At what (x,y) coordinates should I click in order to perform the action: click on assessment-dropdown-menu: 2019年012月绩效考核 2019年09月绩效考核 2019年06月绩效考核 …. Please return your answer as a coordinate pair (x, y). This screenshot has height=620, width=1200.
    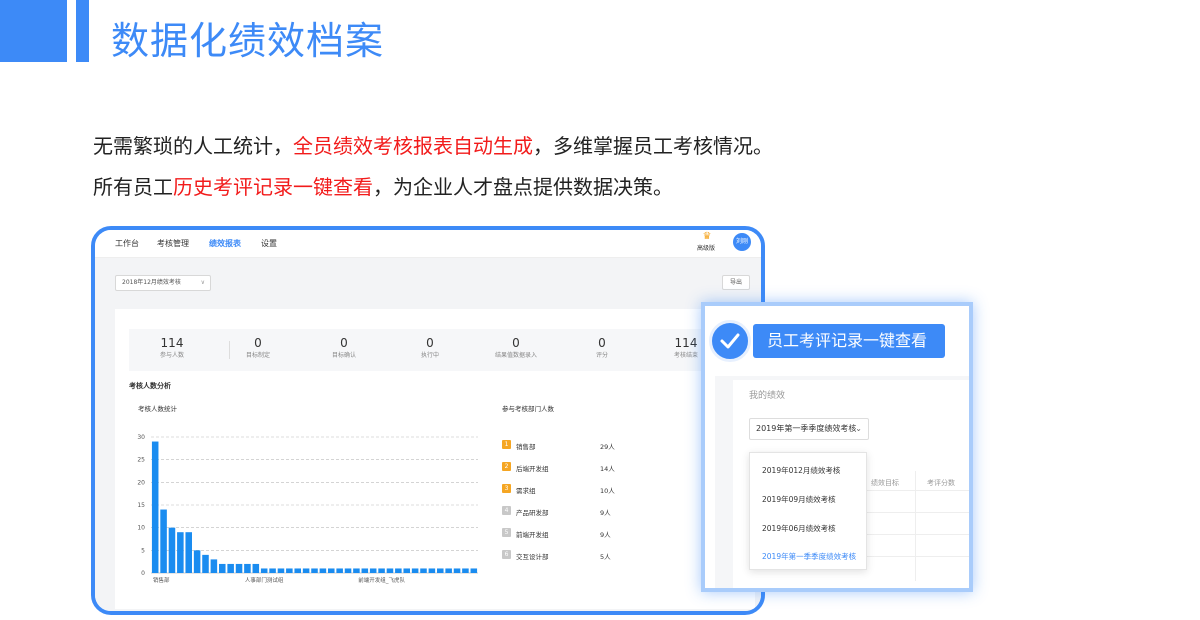
    Looking at the image, I should click on (808, 511).